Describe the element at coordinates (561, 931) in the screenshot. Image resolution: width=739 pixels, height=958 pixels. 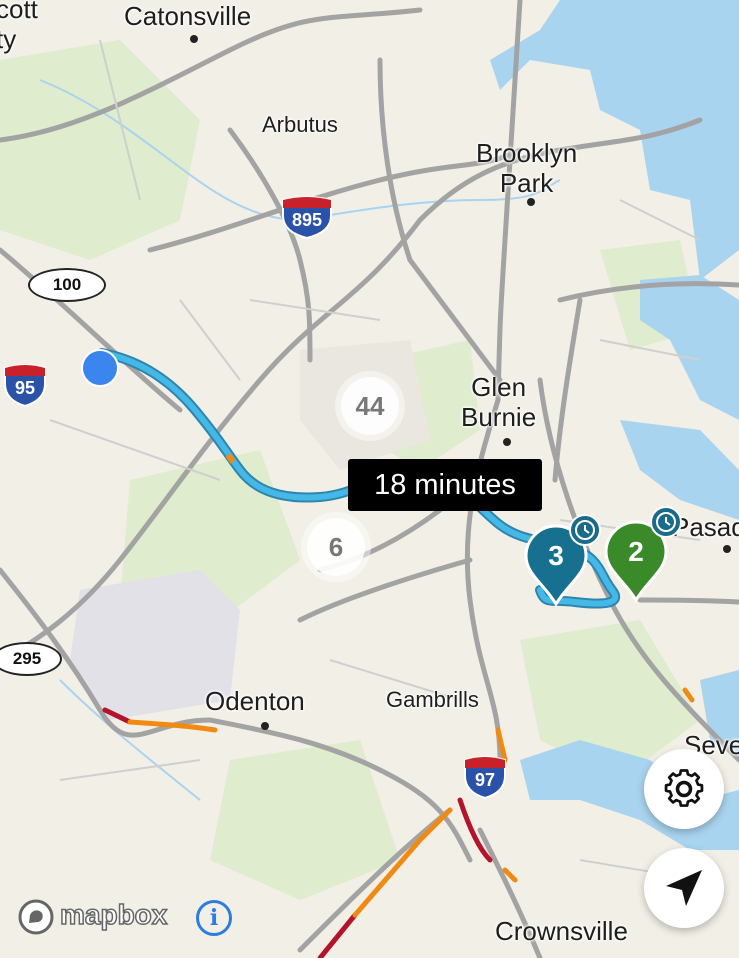
I see `place-label-crownsville: Crownsville` at that location.